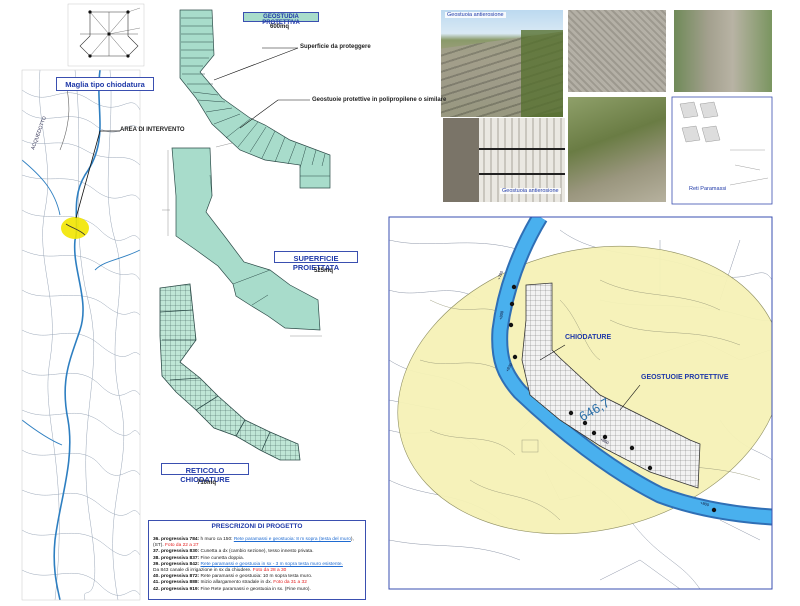  I want to click on prescrizione-foto-ref: Foto da 31 a 32, so click(290, 583).